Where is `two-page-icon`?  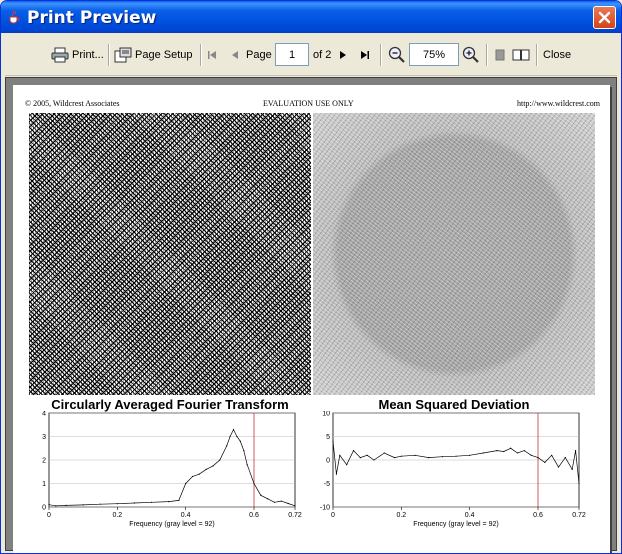
two-page-icon is located at coordinates (521, 55).